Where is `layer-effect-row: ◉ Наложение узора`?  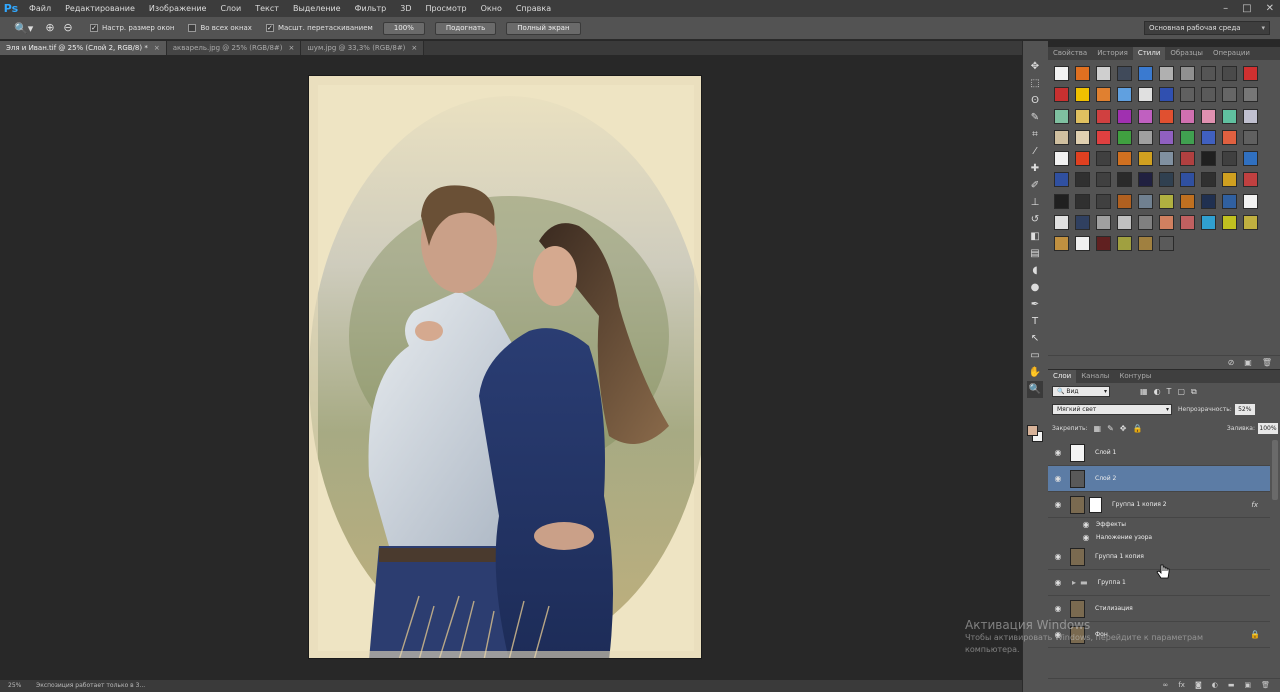
layer-effect-row: ◉ Наложение узора is located at coordinates (1159, 537).